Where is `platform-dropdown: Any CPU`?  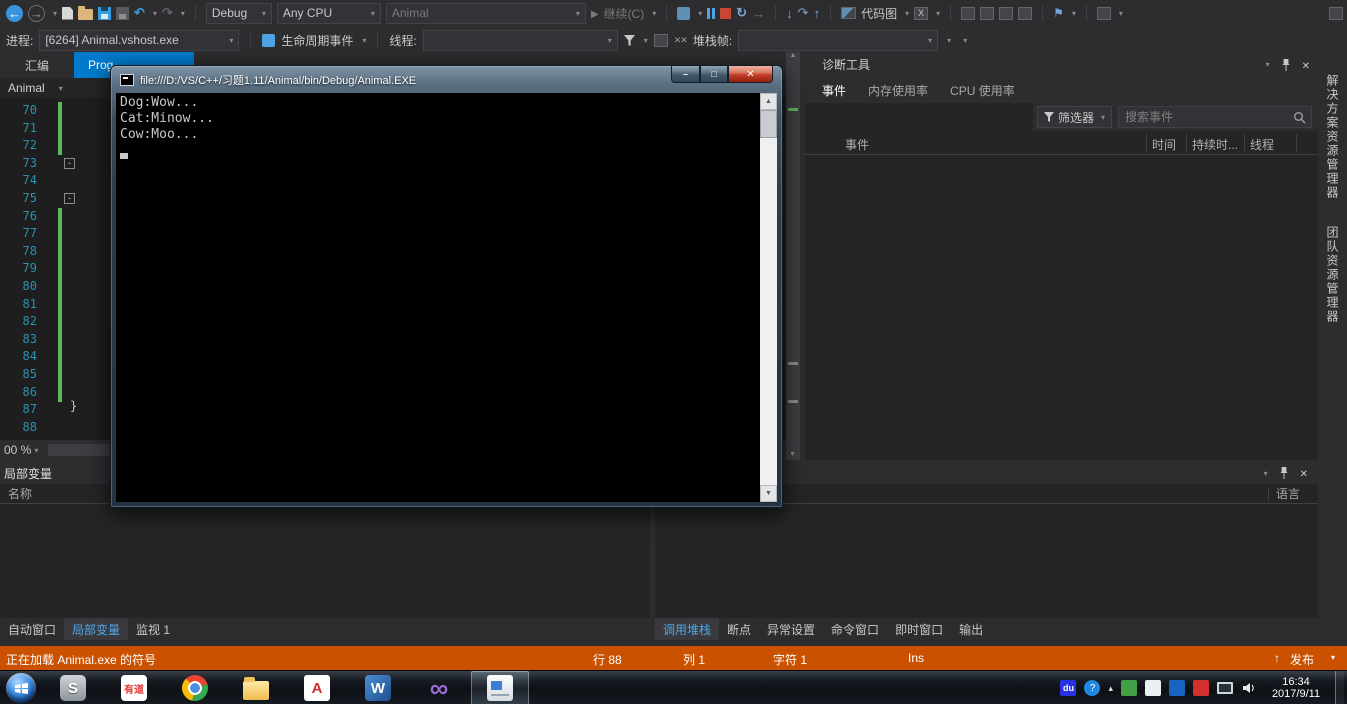 platform-dropdown: Any CPU is located at coordinates (328, 13).